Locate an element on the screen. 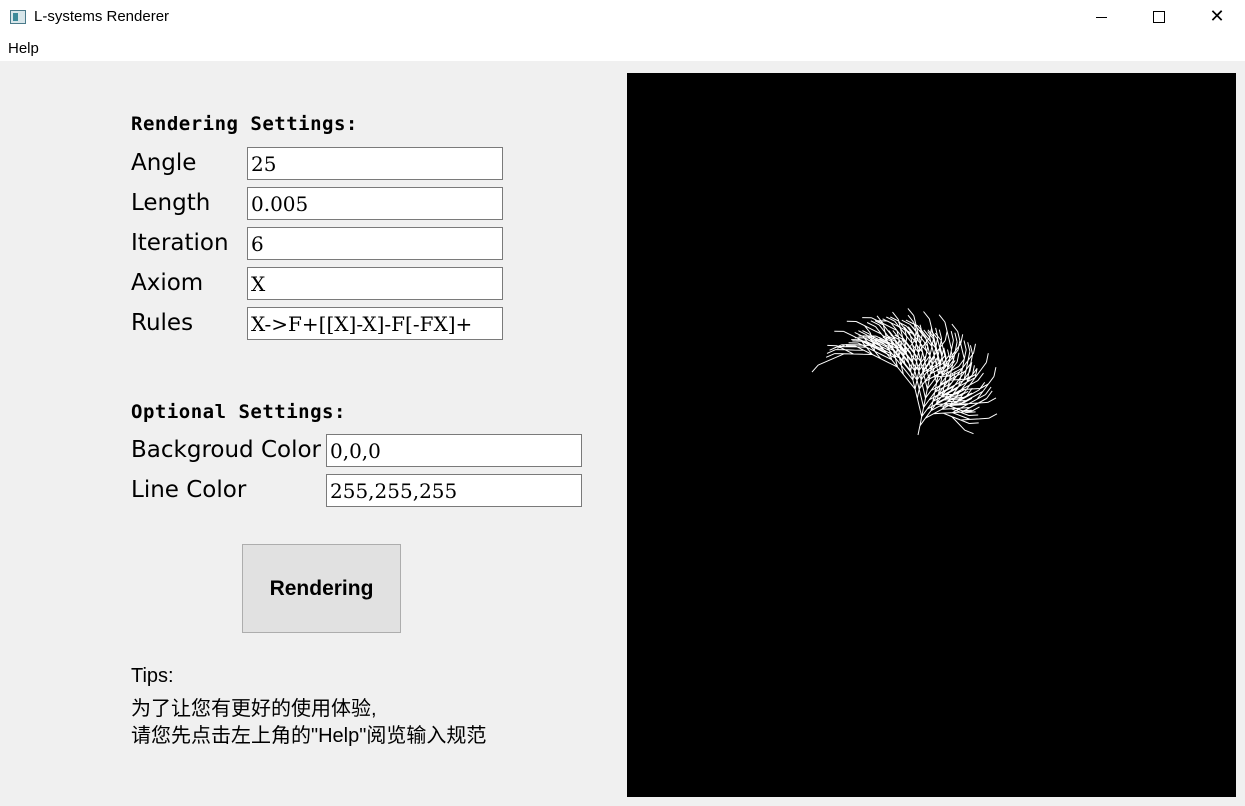 This screenshot has height=806, width=1245. angle-input is located at coordinates (375, 163).